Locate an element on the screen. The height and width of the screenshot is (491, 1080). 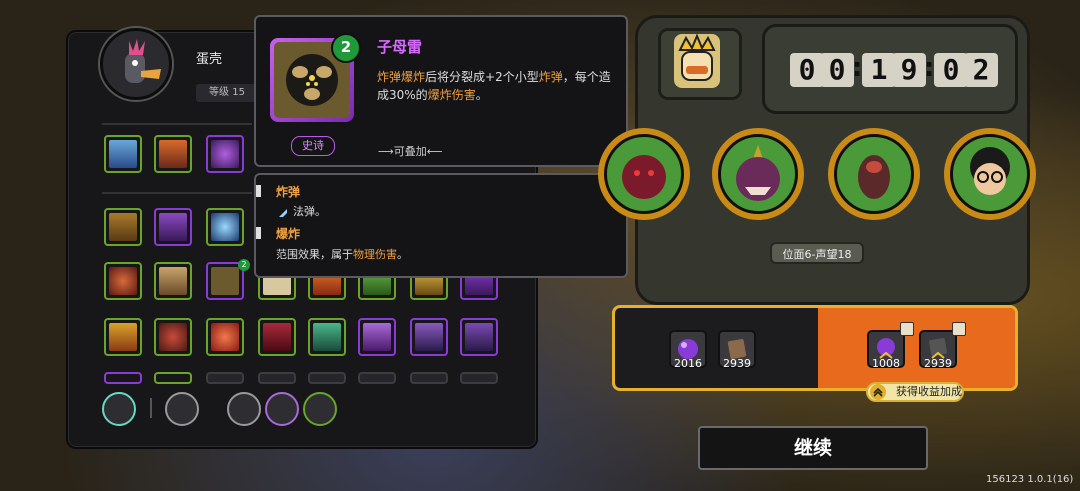
character-portrait is located at coordinates (136, 64).